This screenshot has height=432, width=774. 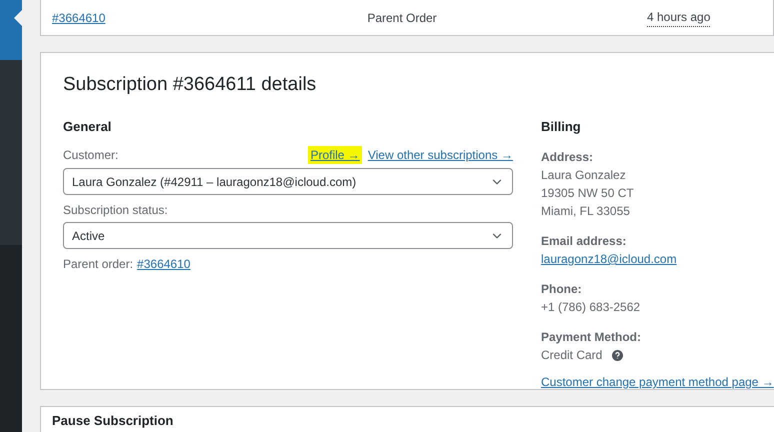 I want to click on payment-label: Payment Method:, so click(x=591, y=337).